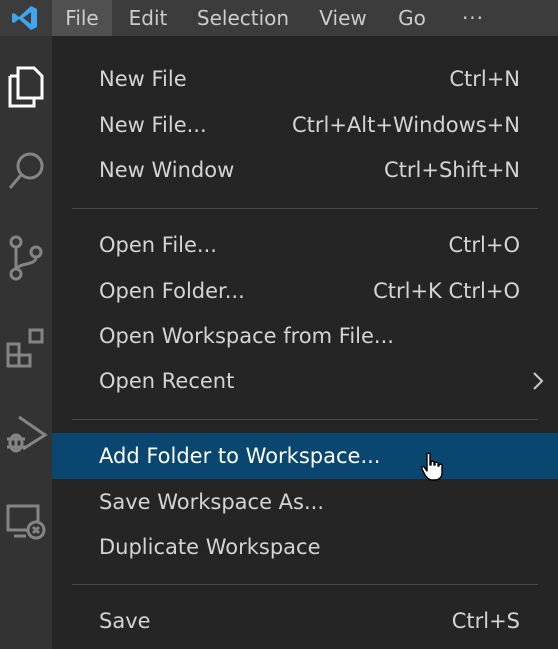 This screenshot has height=649, width=558. Describe the element at coordinates (210, 547) in the screenshot. I see `menu-item-label: Duplicate Workspace` at that location.